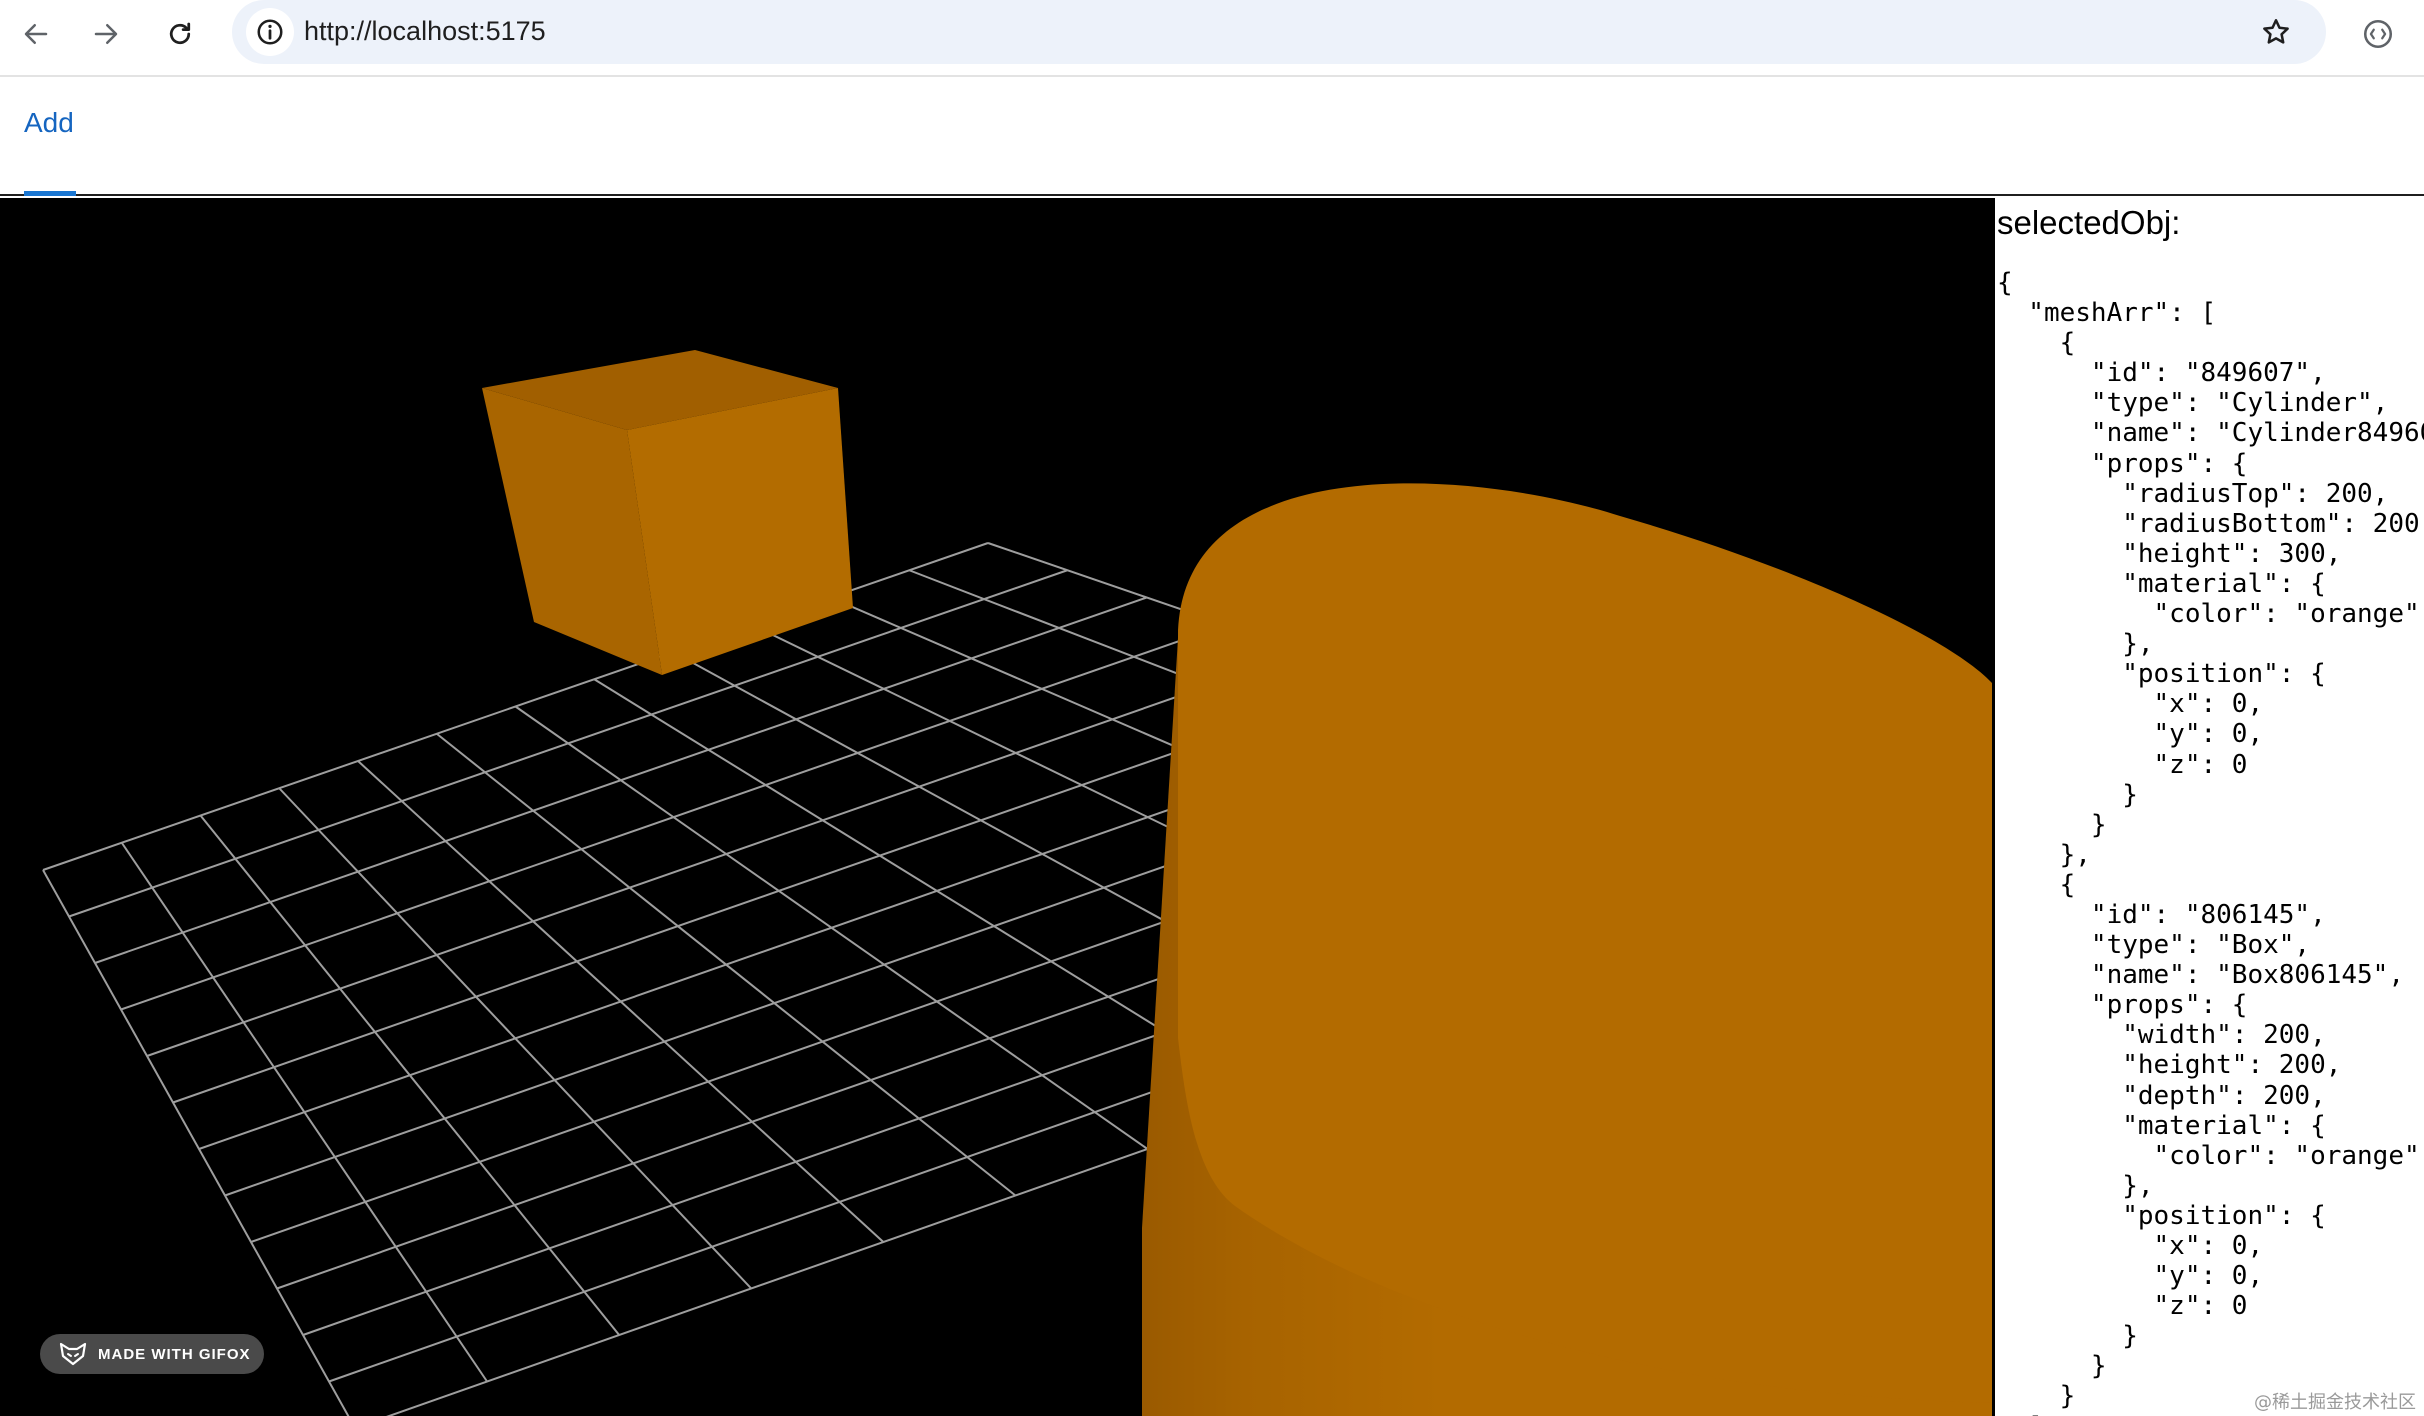 This screenshot has height=1416, width=2424. I want to click on forward-button, so click(106, 34).